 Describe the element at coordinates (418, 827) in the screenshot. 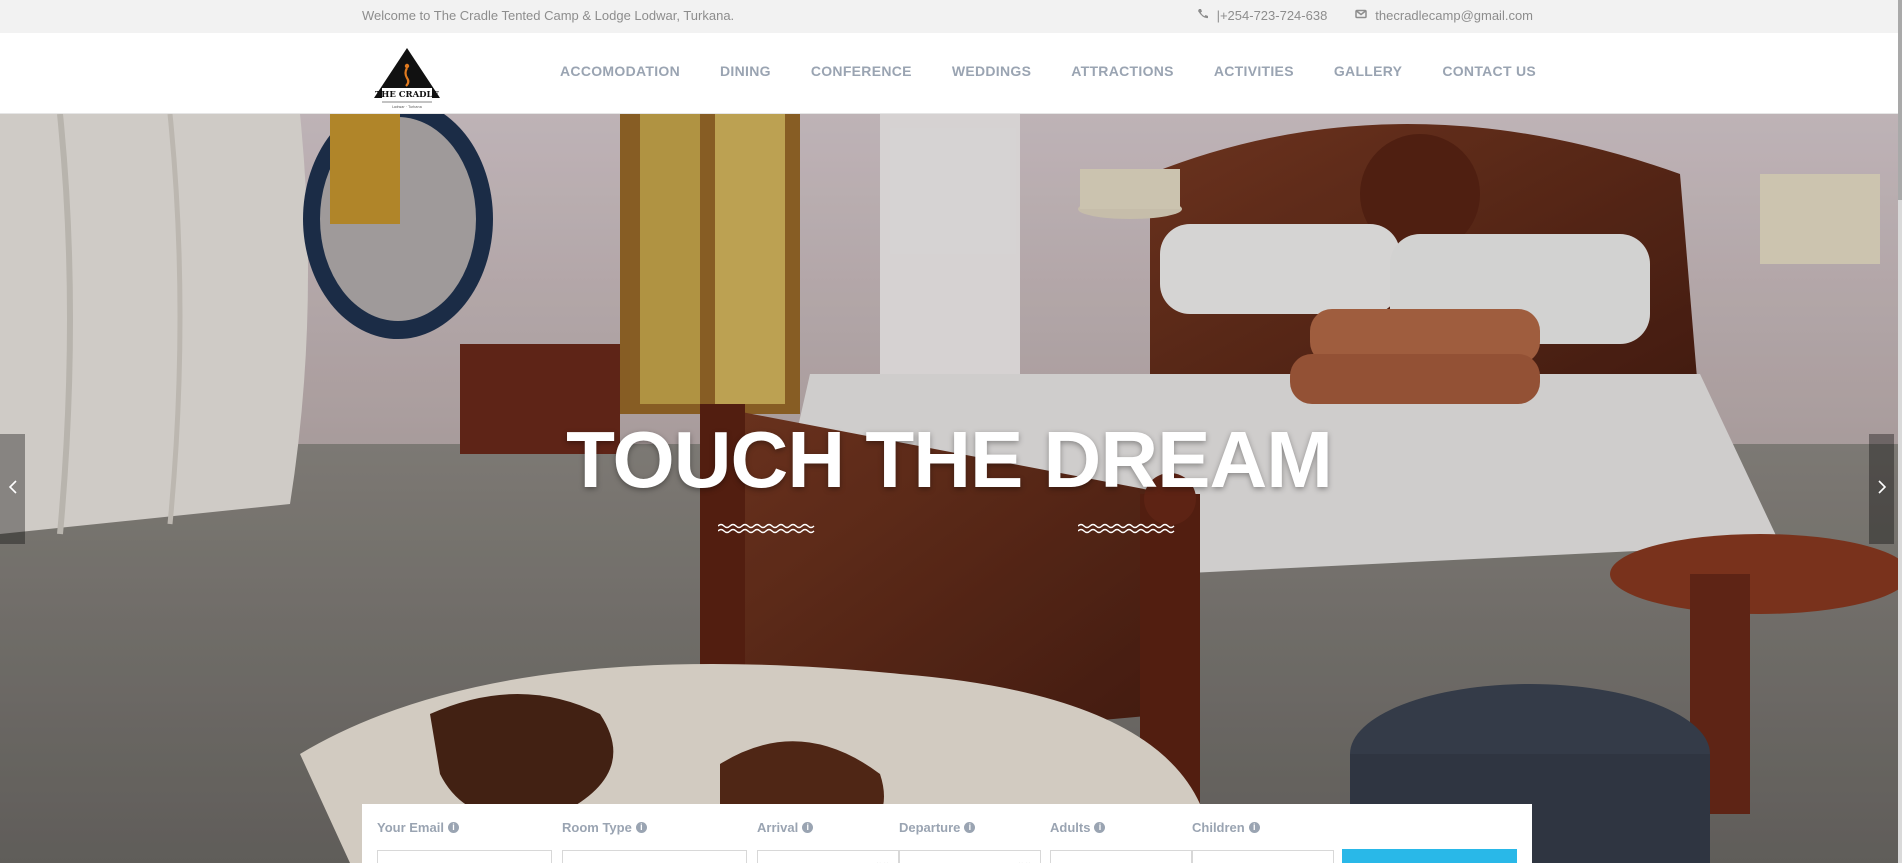

I see `email-label: Your Email i` at that location.